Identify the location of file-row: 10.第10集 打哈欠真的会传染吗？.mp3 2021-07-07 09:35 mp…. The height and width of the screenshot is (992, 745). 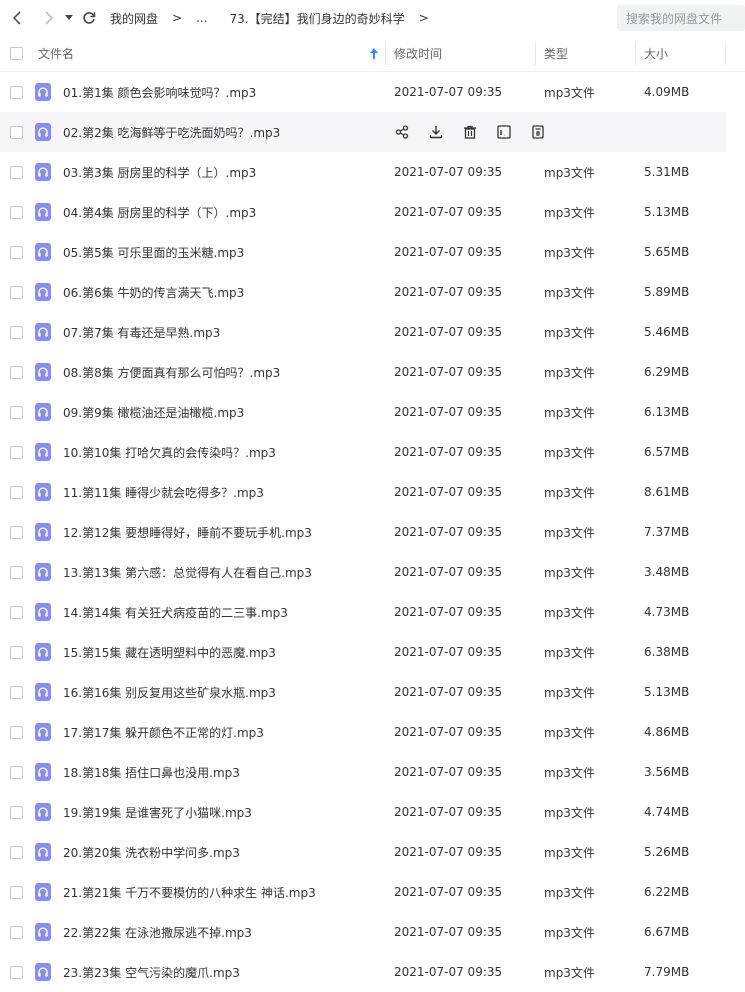
(363, 452).